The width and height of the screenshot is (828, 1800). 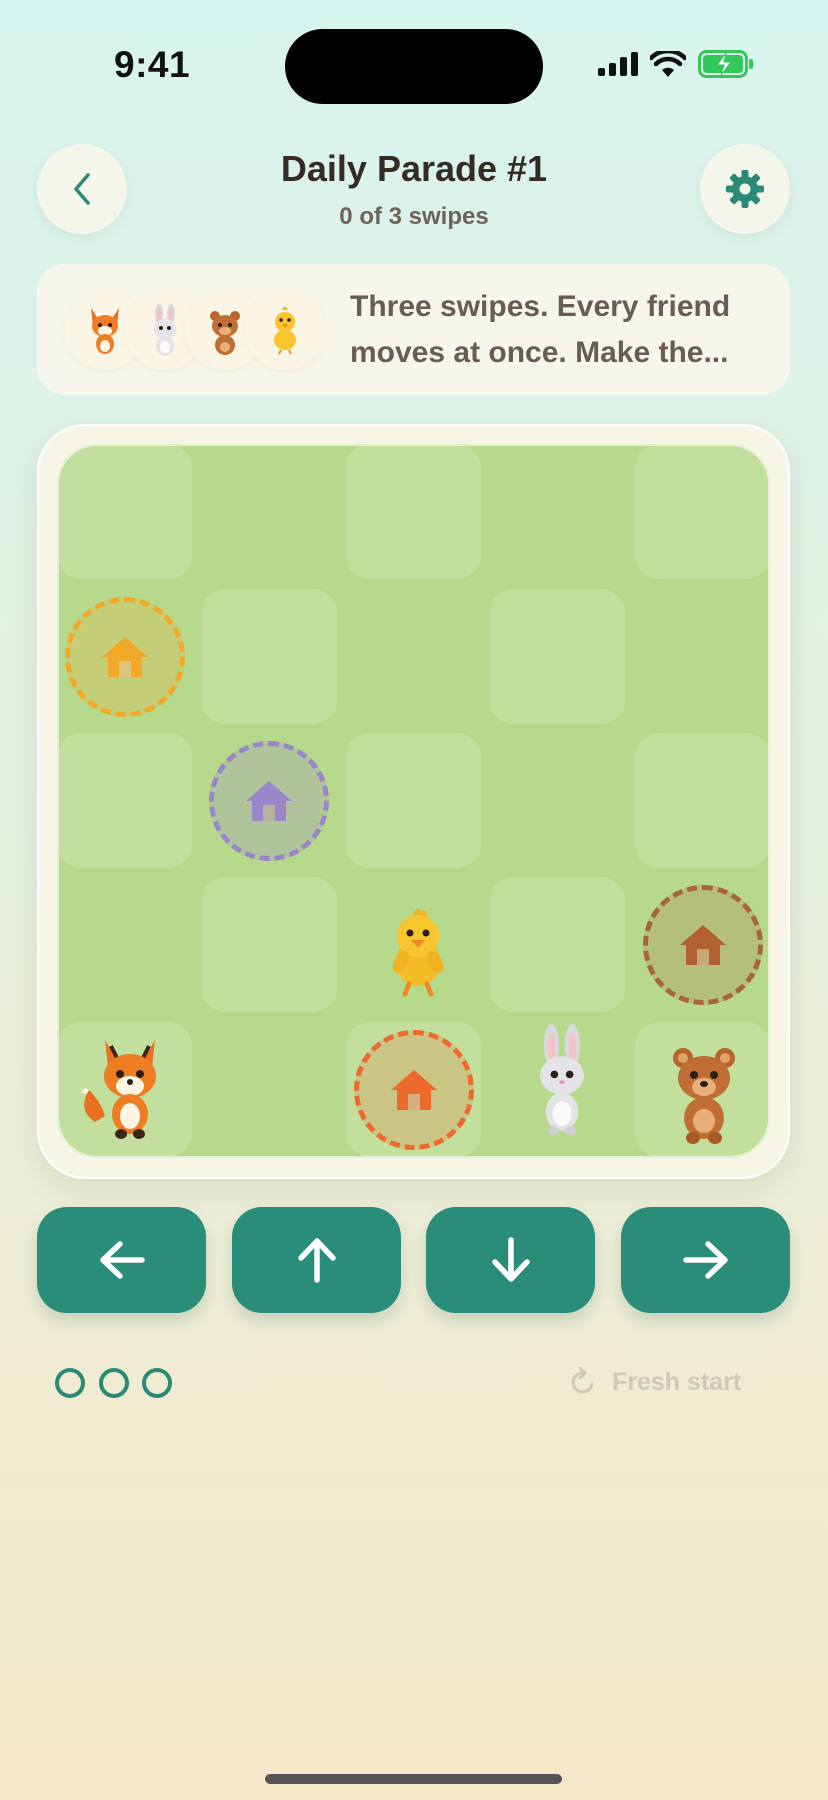 I want to click on fresh-start-button: Fresh start, so click(x=654, y=1382).